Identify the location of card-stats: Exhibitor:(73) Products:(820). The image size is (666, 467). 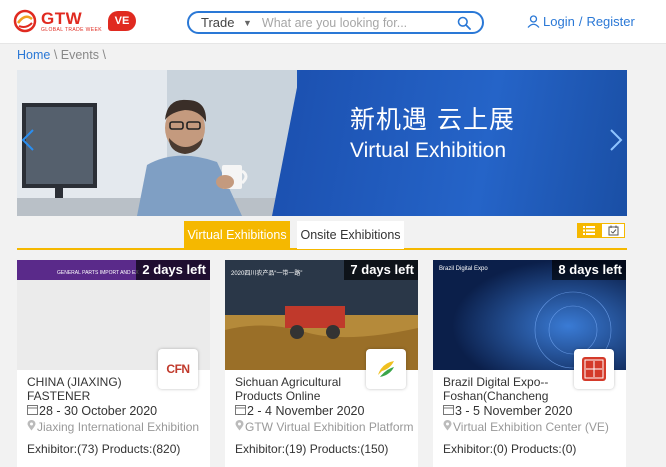
(104, 449).